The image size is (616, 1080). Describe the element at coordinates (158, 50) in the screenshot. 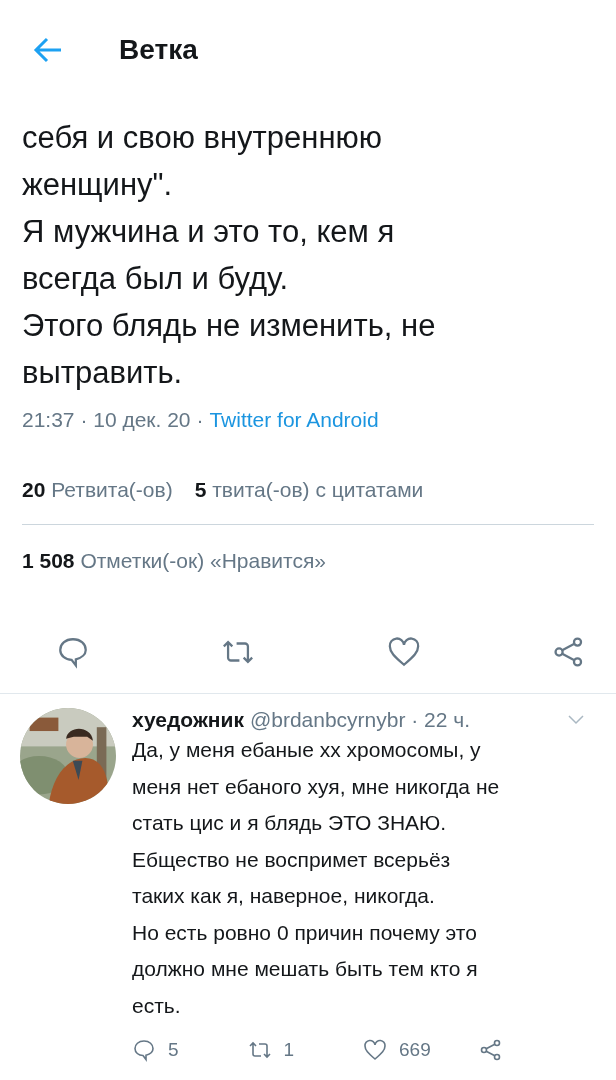

I see `header-title: Ветка` at that location.